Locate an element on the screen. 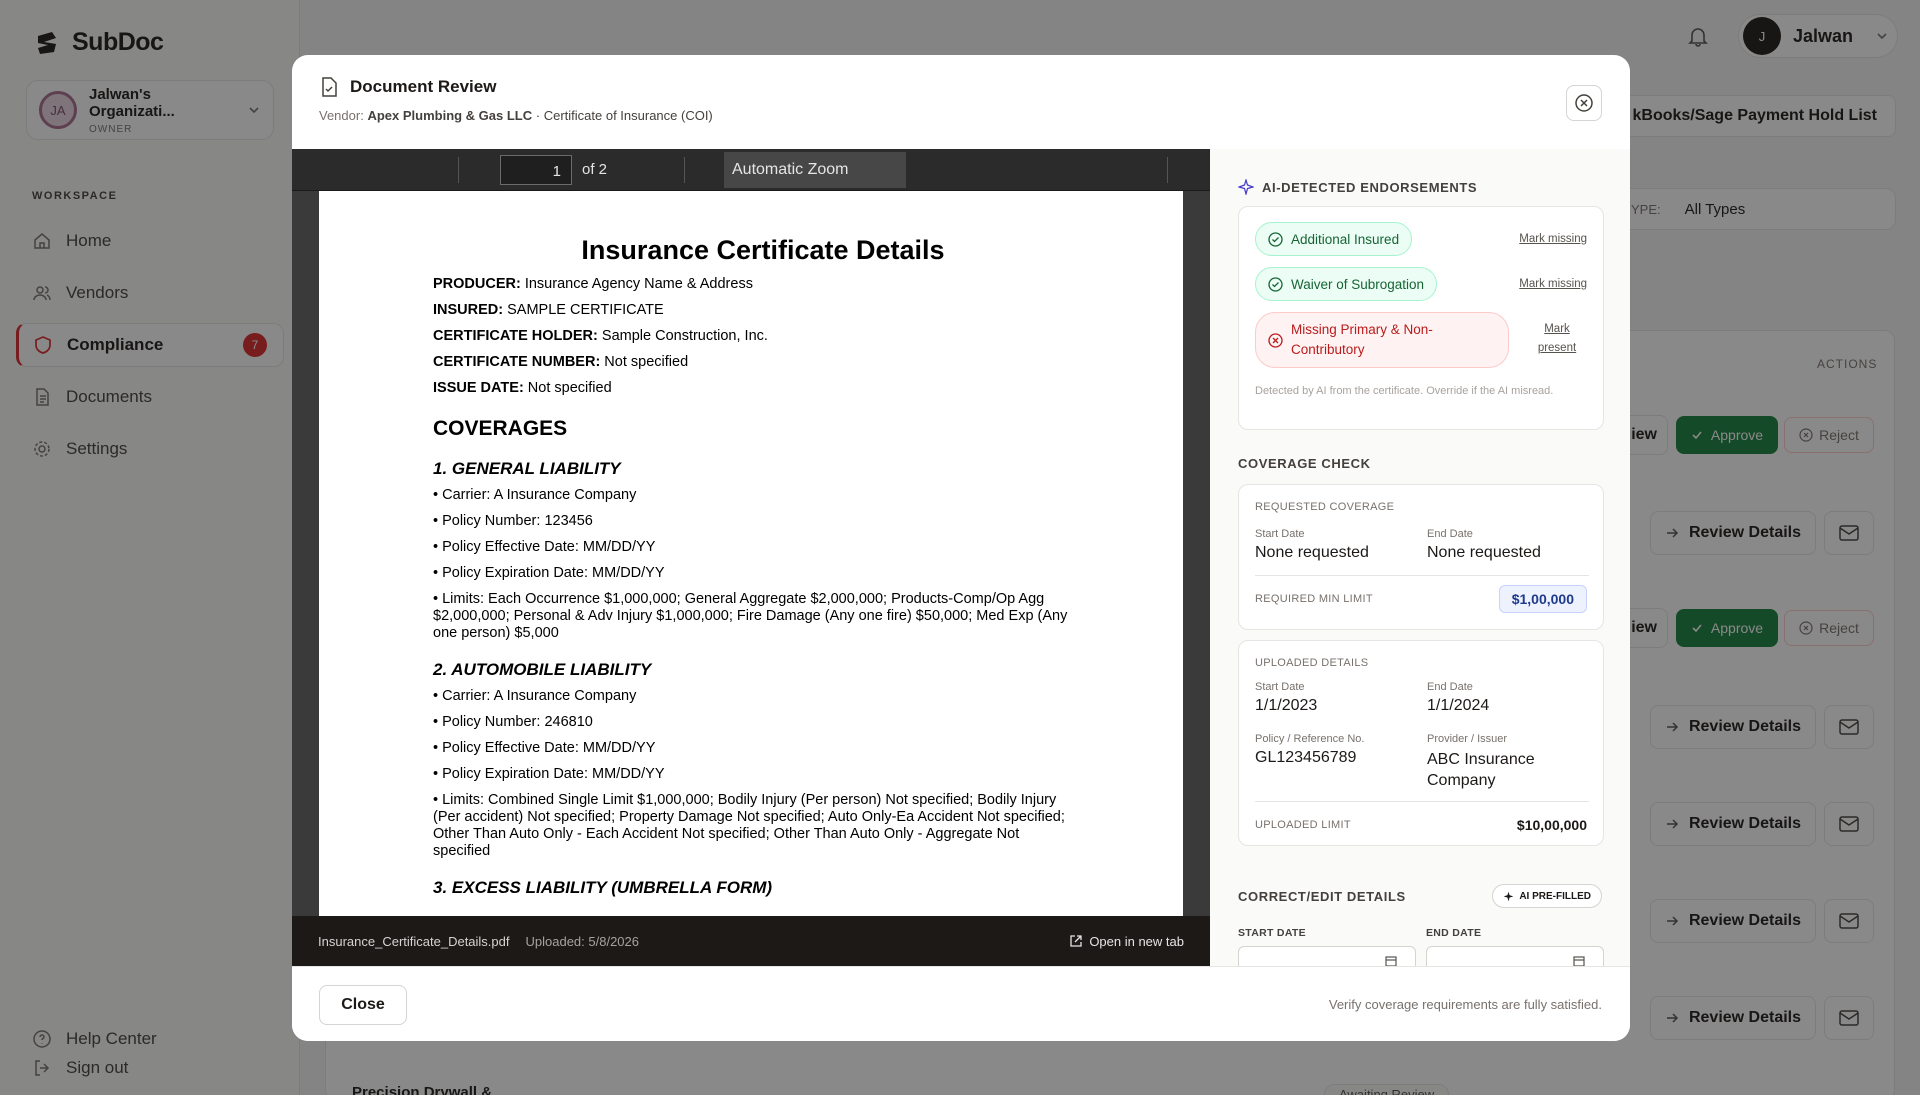  mark-present-button: Mark present is located at coordinates (1557, 339).